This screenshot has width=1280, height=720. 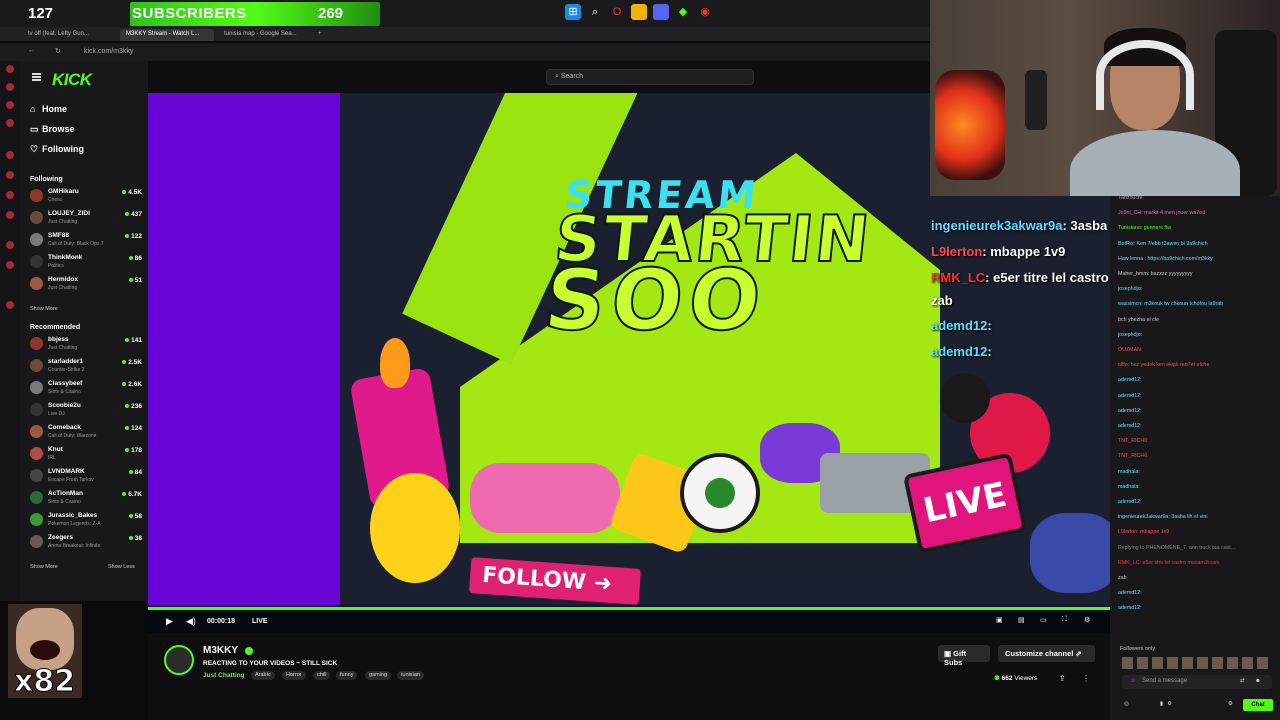 I want to click on sidebar-channel-item: Knut IRL 178, so click(x=85, y=455).